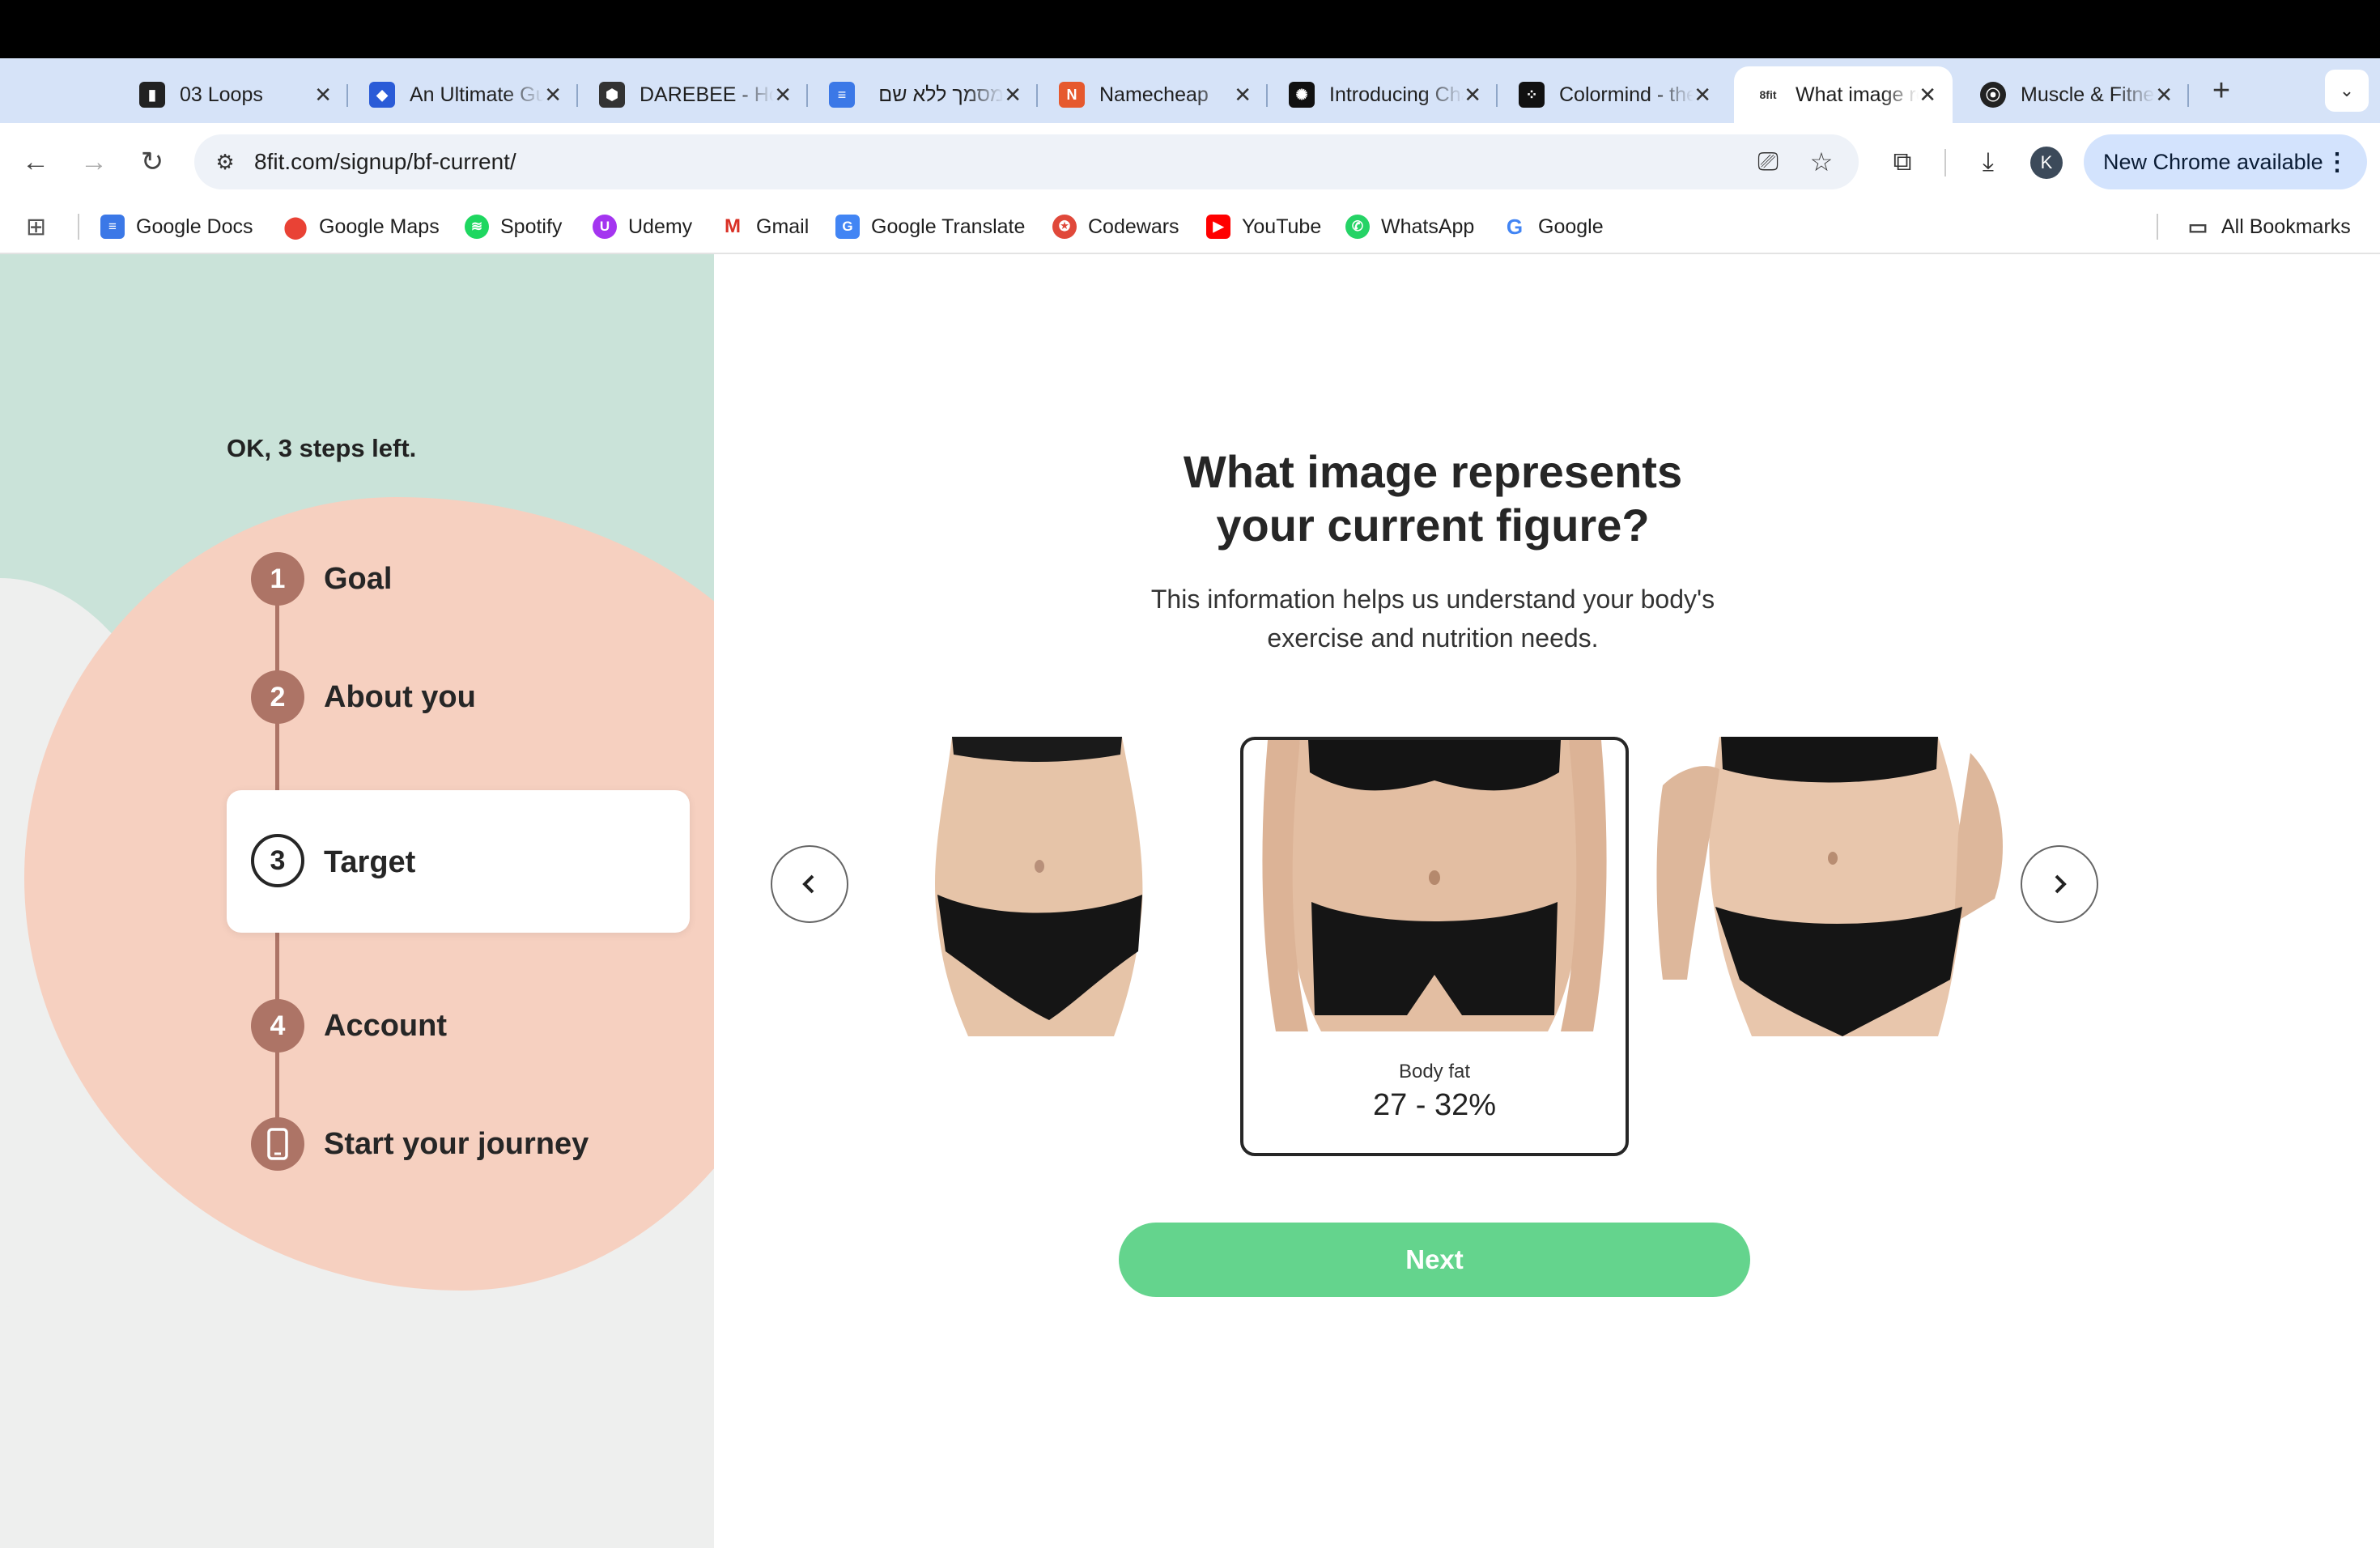  I want to click on tab-ultimate-guide: ◆ An Ultimate Guide ✕, so click(463, 95).